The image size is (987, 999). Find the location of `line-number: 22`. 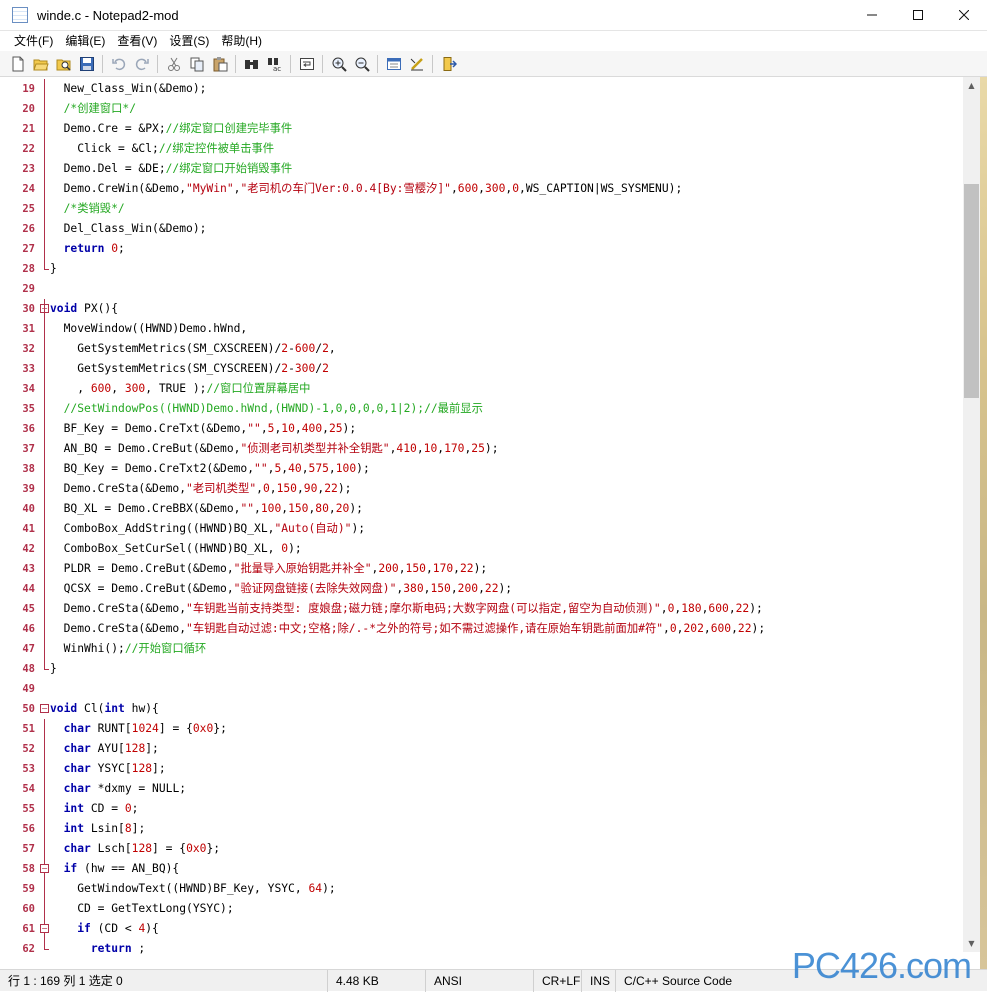

line-number: 22 is located at coordinates (28, 149).